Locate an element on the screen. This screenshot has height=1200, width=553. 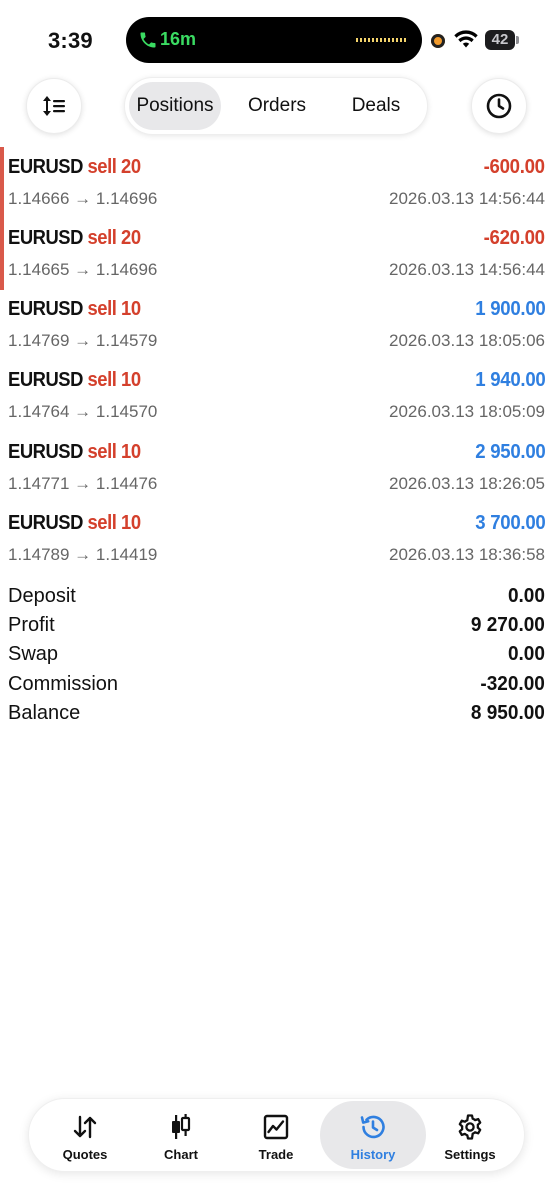
deal-time: 2026.03.13 18:05:06 is located at coordinates (467, 340).